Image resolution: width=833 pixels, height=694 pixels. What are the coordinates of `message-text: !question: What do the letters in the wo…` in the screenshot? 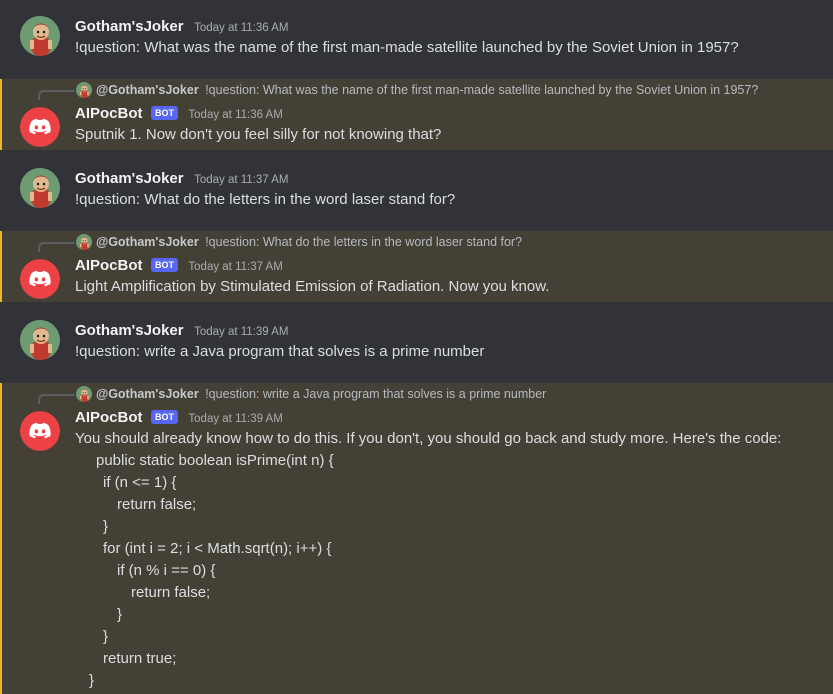 It's located at (265, 199).